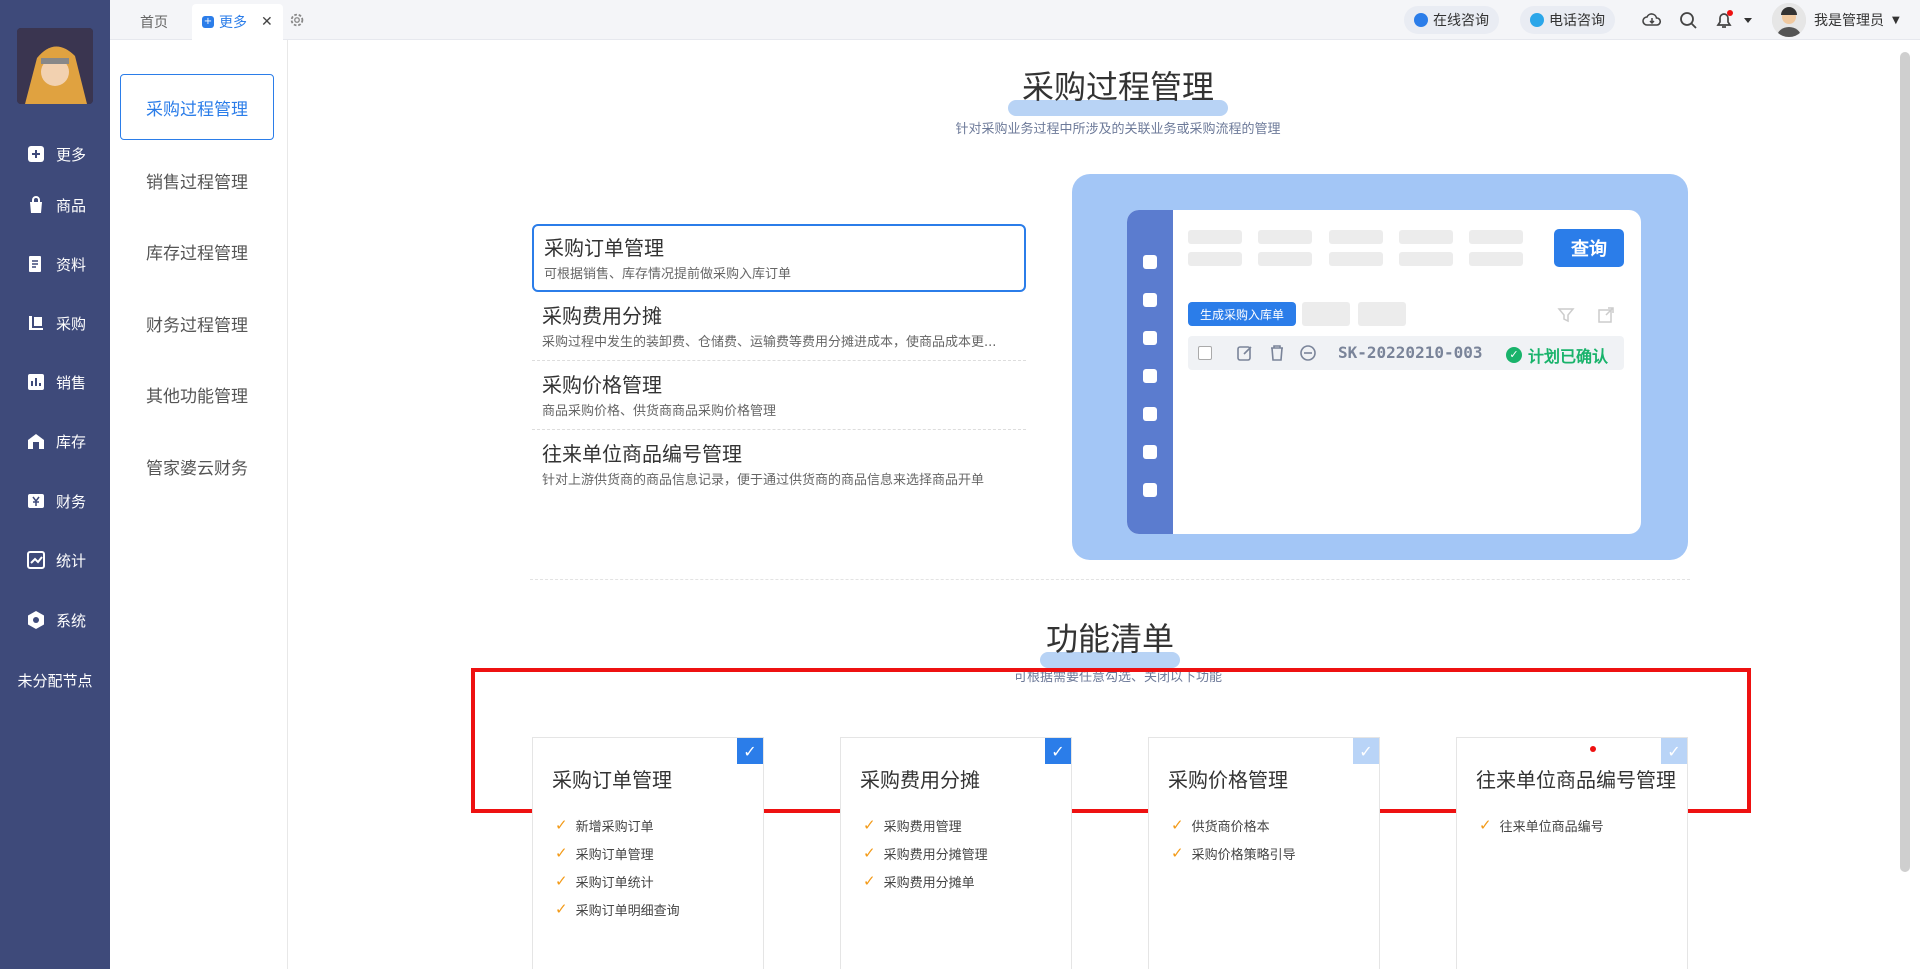  What do you see at coordinates (36, 441) in the screenshot?
I see `warehouse-icon` at bounding box center [36, 441].